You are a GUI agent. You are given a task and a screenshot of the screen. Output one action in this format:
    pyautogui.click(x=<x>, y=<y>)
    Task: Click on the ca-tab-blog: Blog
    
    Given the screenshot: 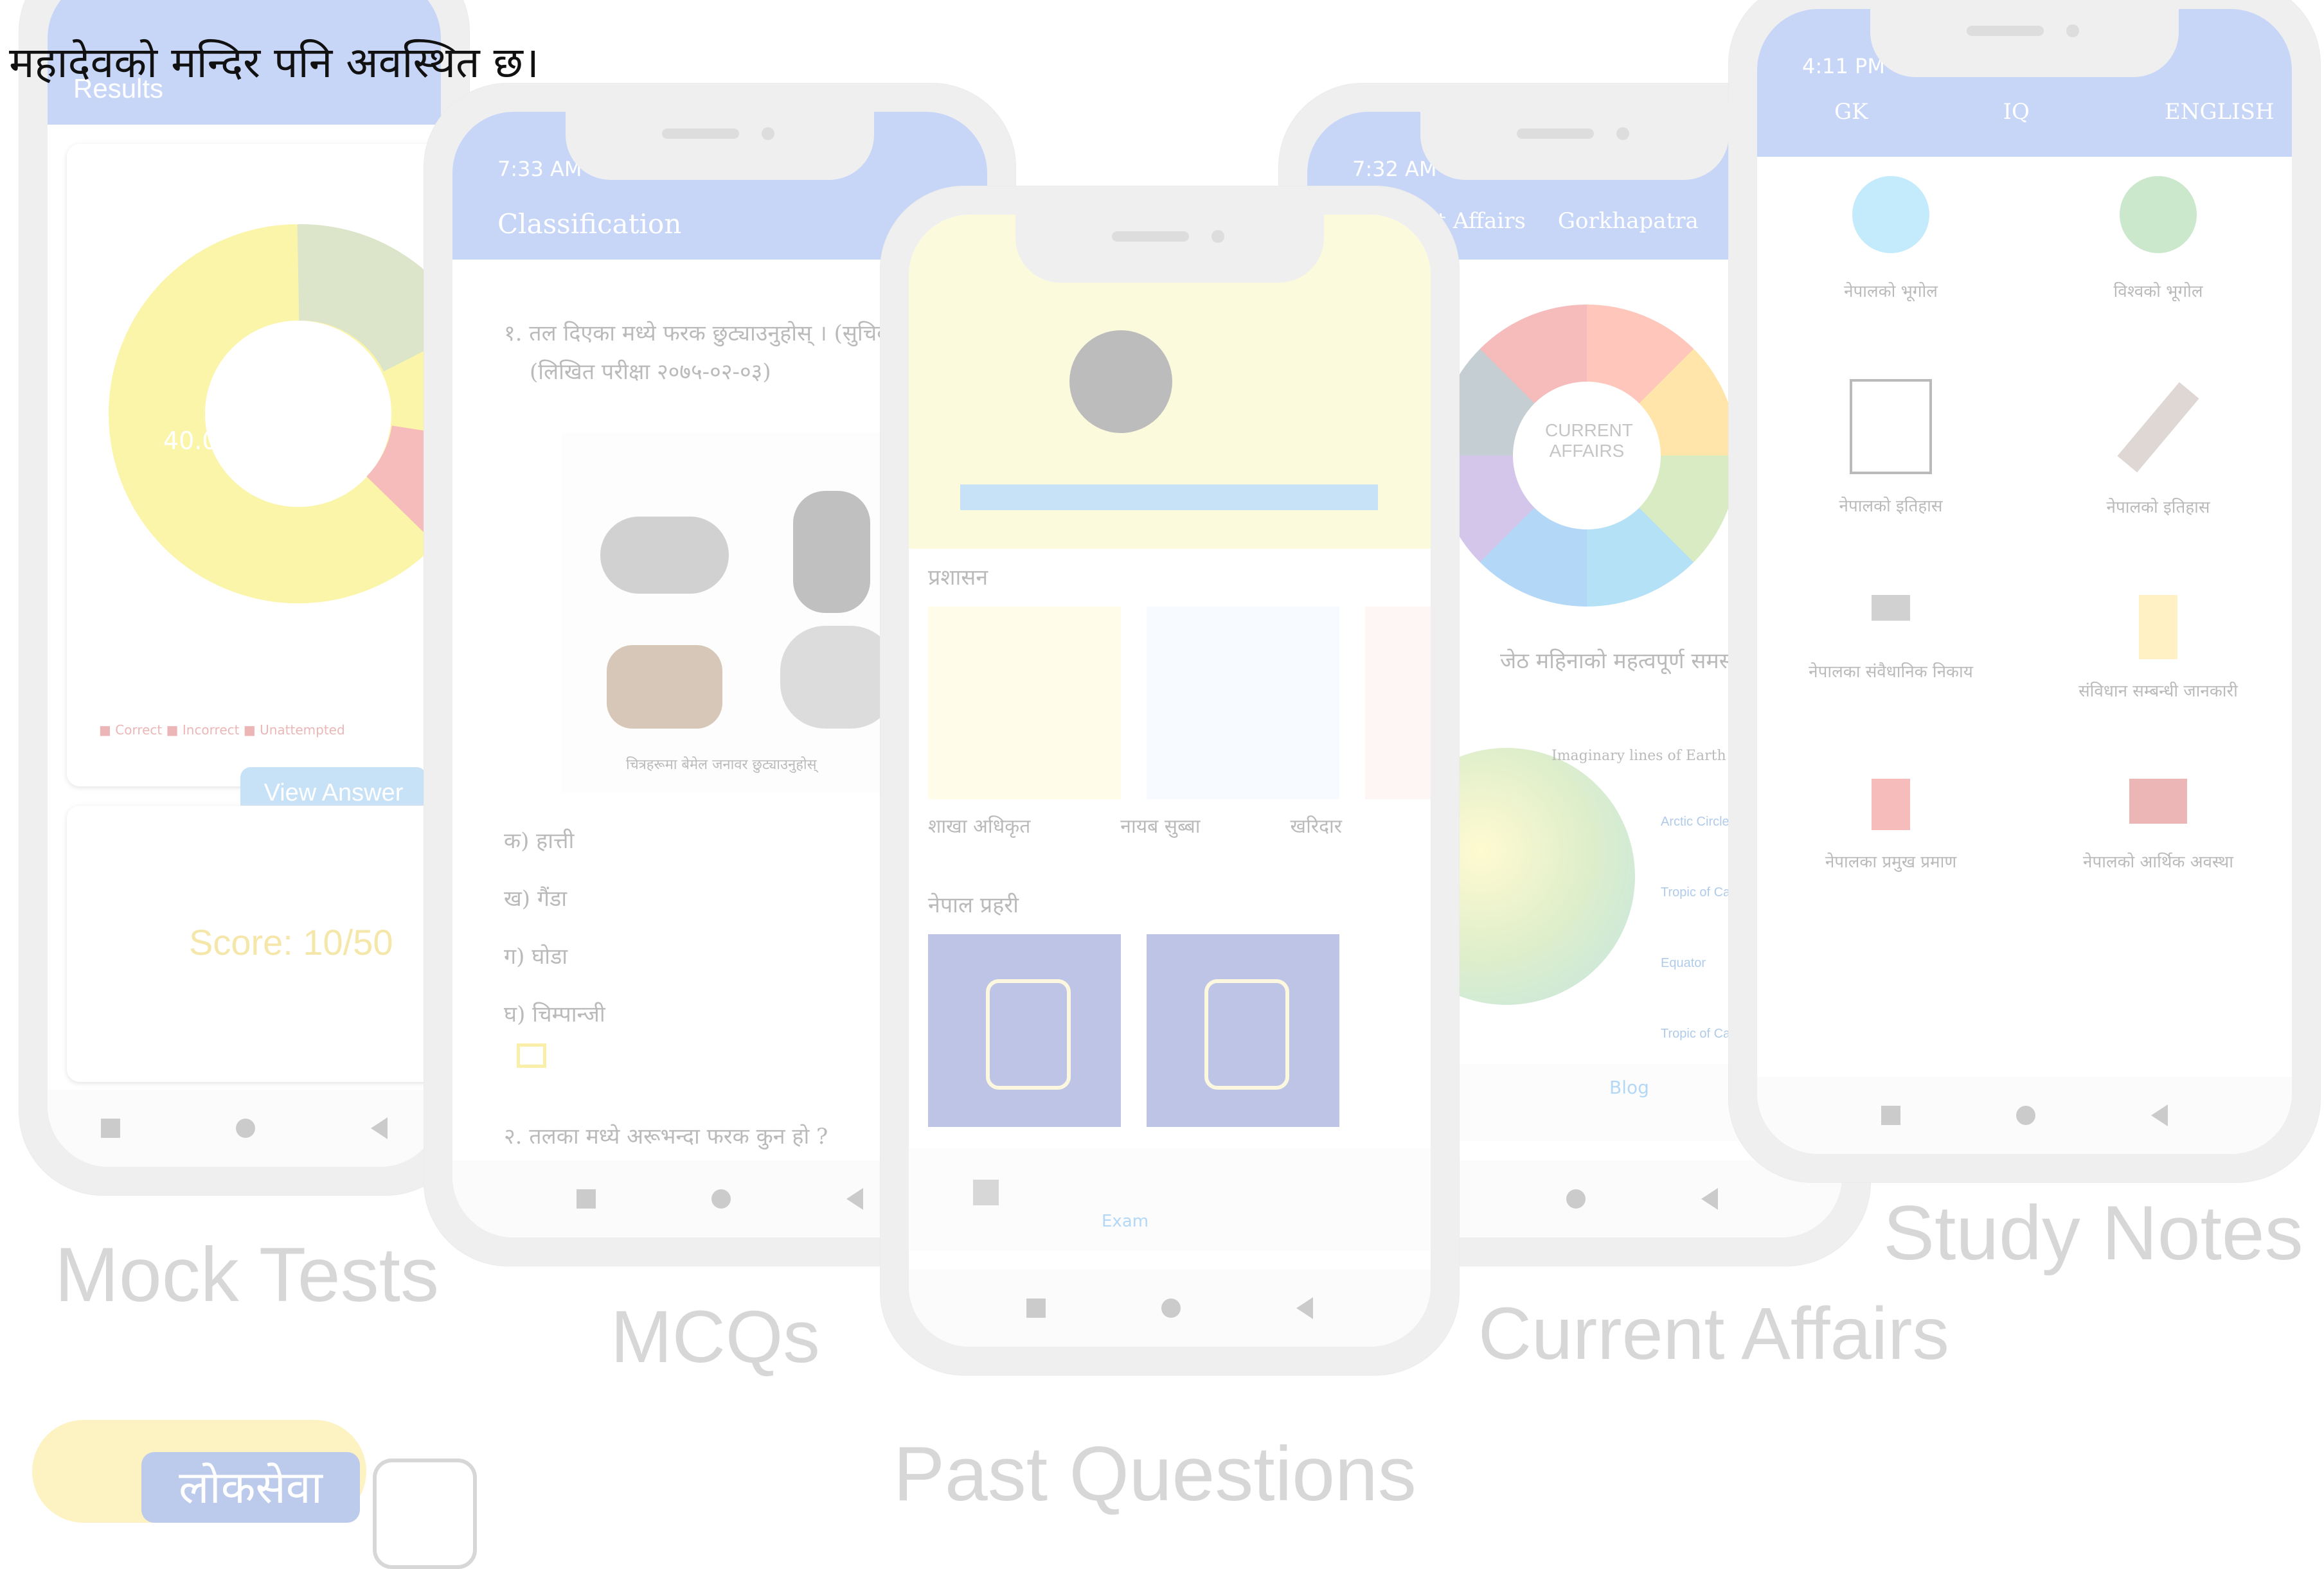 What is the action you would take?
    pyautogui.click(x=1629, y=1087)
    